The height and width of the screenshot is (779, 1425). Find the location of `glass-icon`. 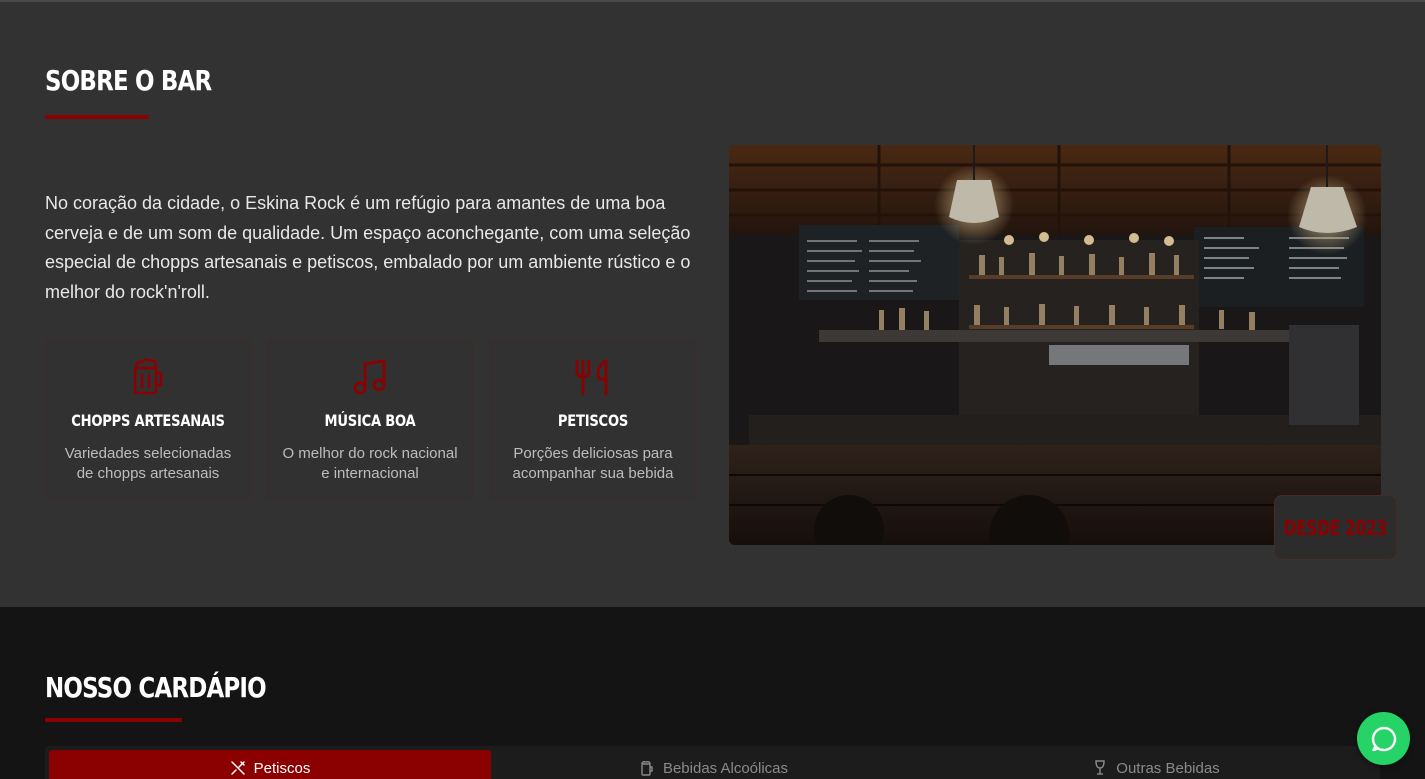

glass-icon is located at coordinates (1100, 767).